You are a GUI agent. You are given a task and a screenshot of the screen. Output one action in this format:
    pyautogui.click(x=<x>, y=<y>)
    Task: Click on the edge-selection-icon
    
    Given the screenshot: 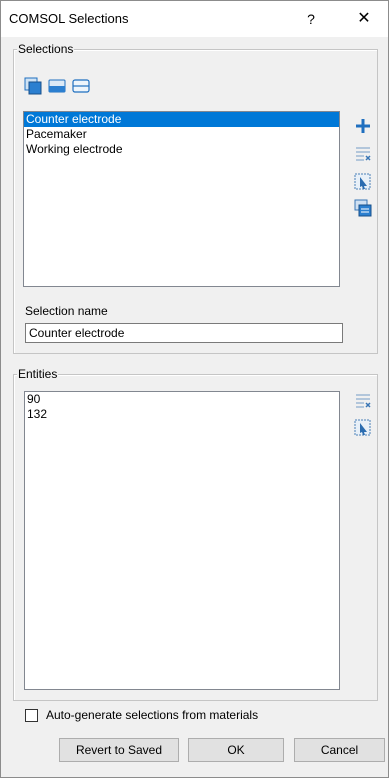 What is the action you would take?
    pyautogui.click(x=81, y=86)
    